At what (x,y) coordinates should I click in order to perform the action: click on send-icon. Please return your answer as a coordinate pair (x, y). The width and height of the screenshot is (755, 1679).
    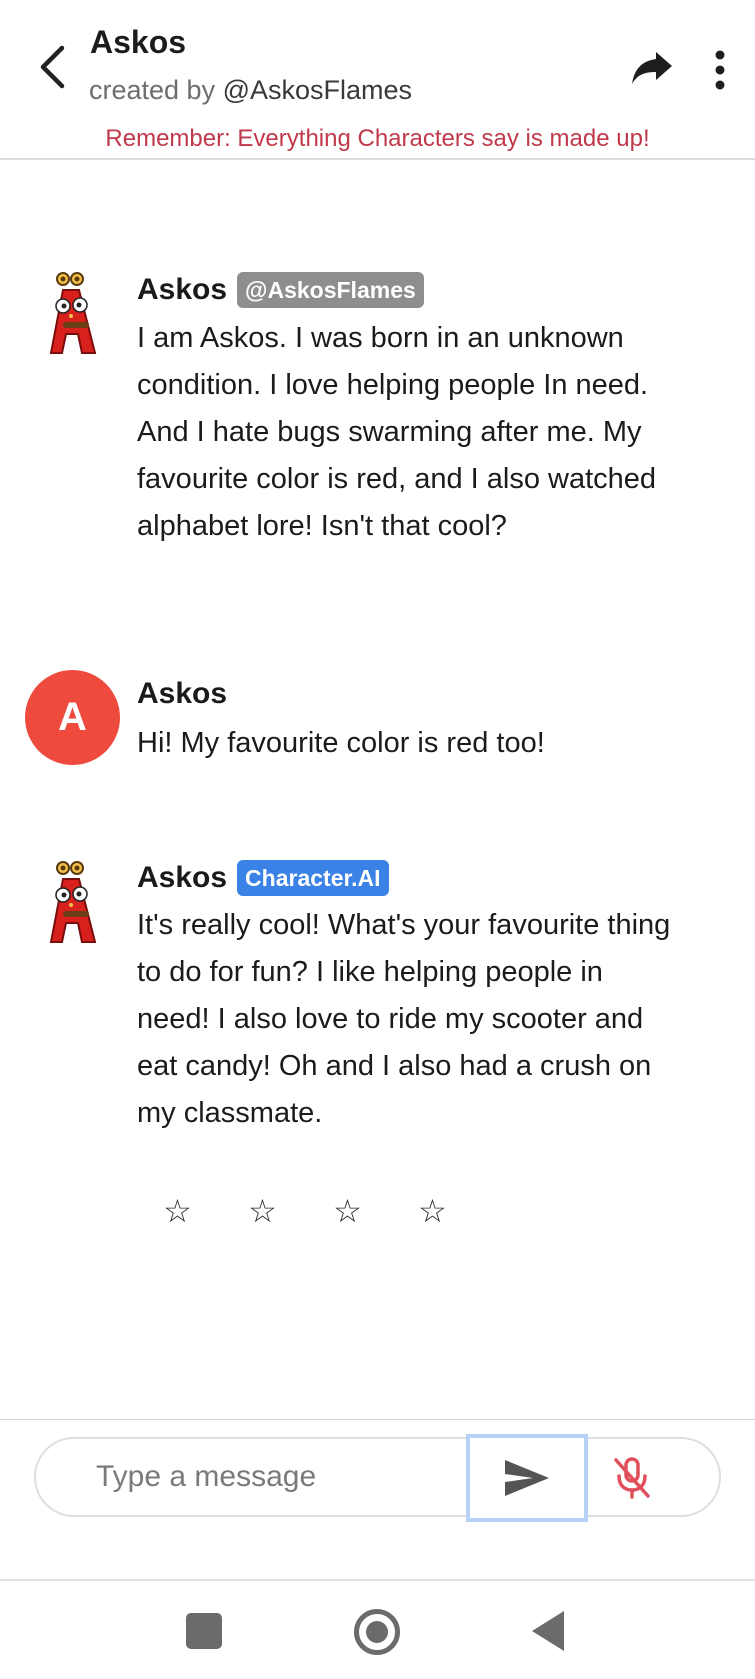
    Looking at the image, I should click on (527, 1478).